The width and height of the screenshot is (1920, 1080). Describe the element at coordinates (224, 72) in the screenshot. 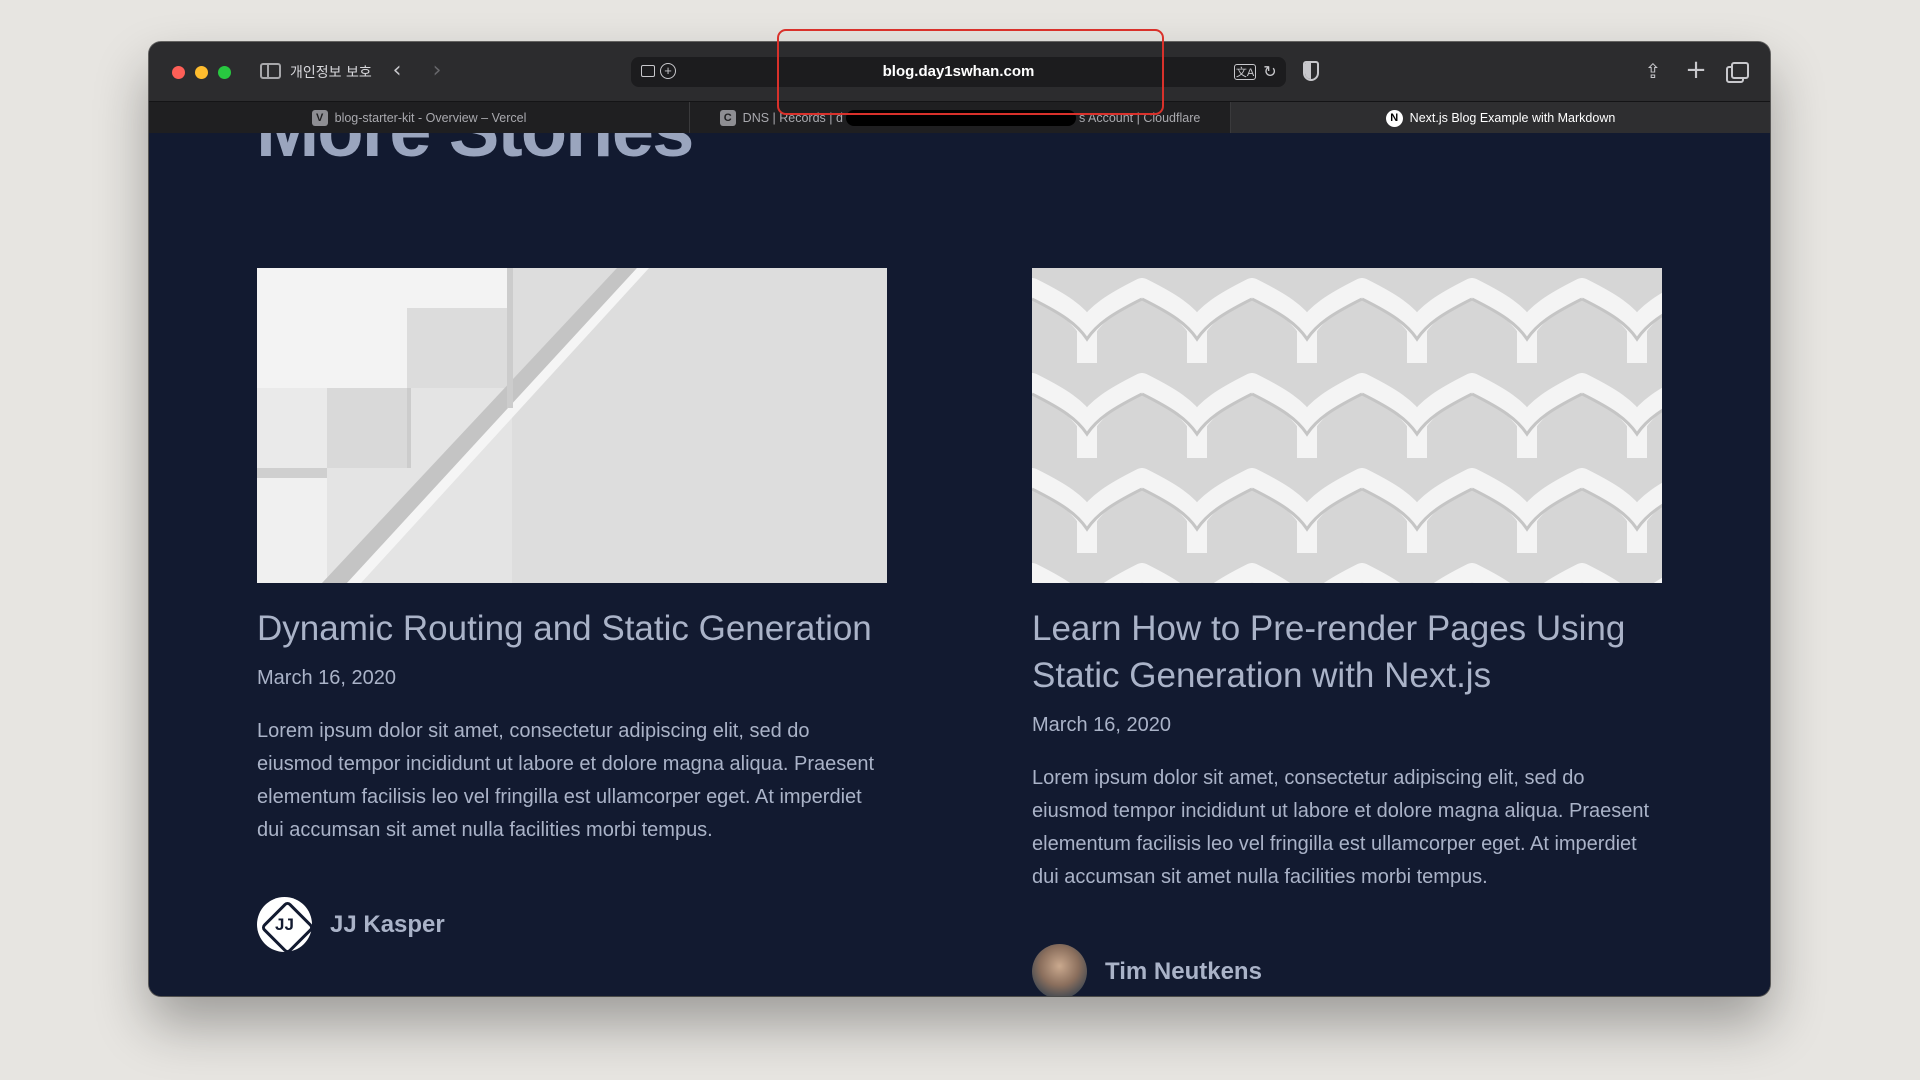

I see `zoom-window-button` at that location.